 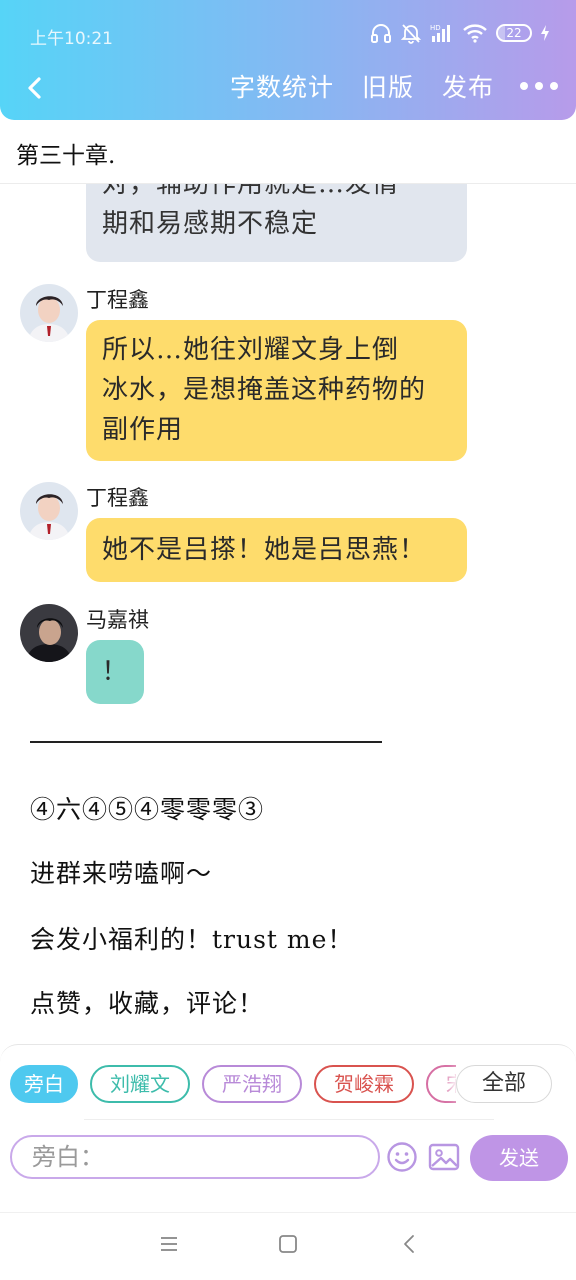 I want to click on bubble-line: 她不是吕搽！她是吕思燕！, so click(x=264, y=550).